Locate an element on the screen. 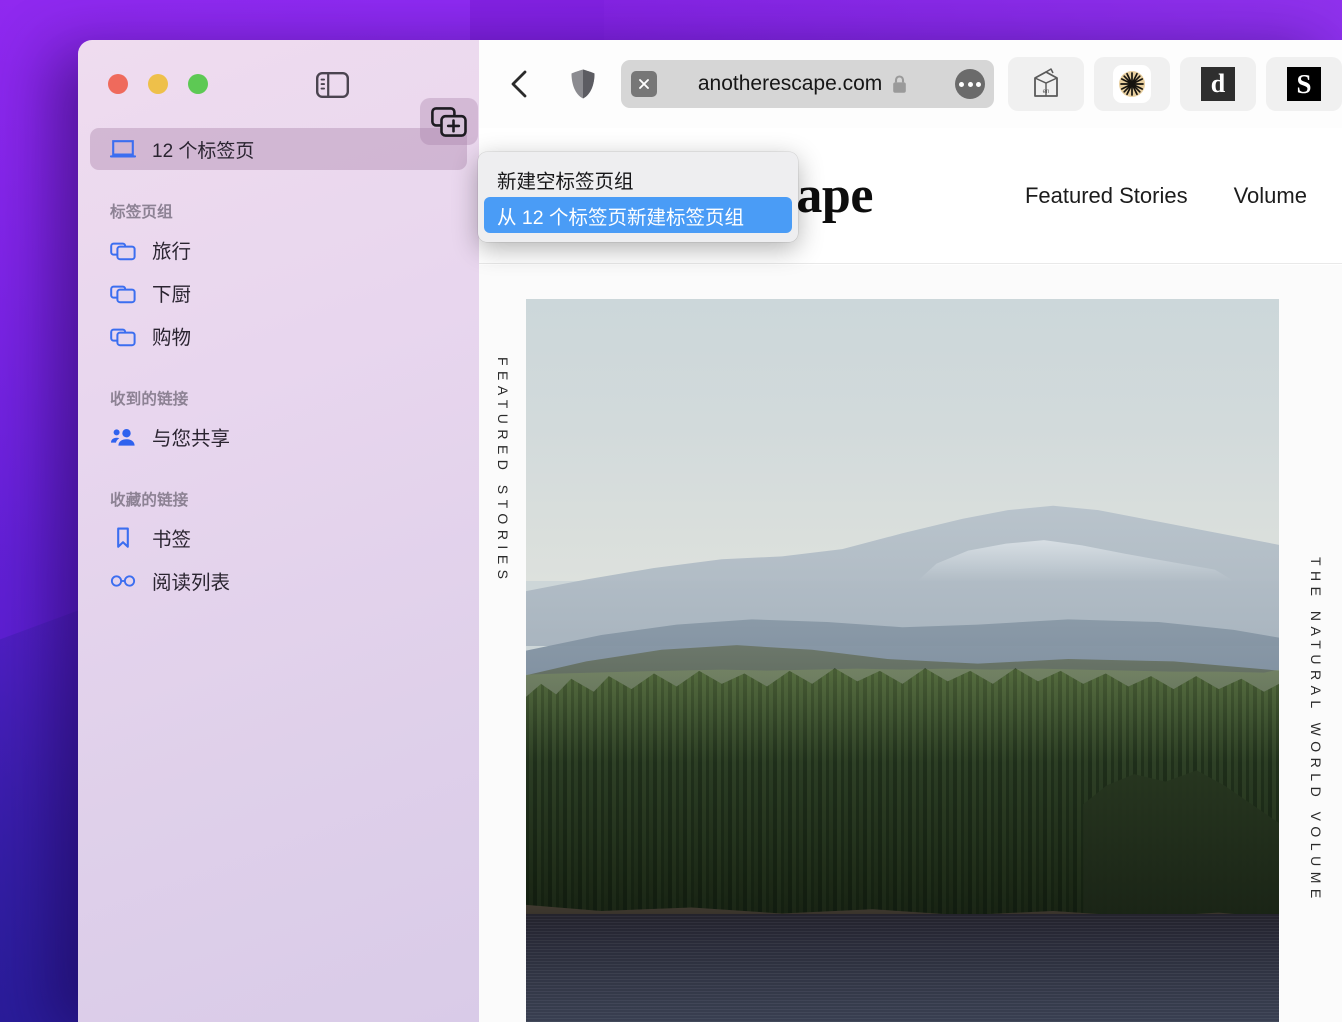 This screenshot has width=1342, height=1022. sunburst-icon is located at coordinates (1132, 84).